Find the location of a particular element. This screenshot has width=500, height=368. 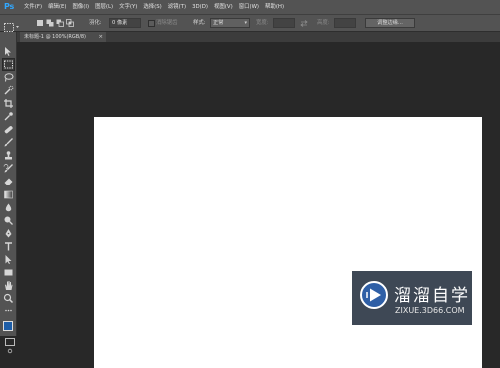

brush-icon is located at coordinates (8, 142).